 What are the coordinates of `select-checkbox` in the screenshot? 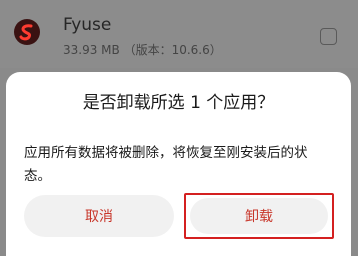 It's located at (328, 36).